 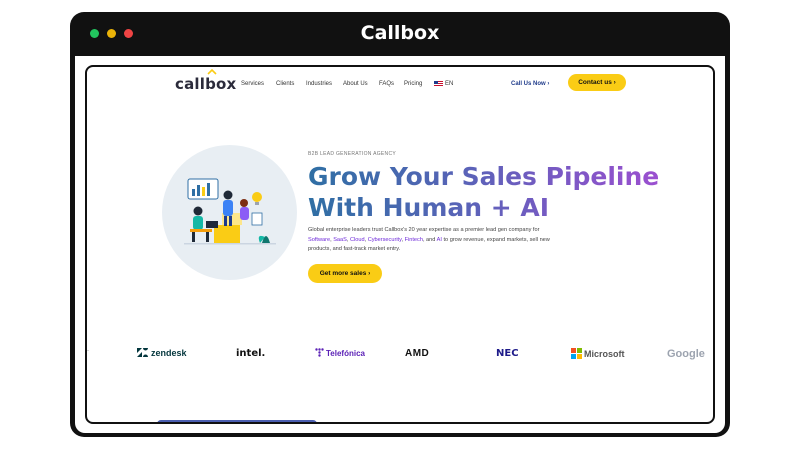 I want to click on language-selector: EN, so click(x=449, y=84).